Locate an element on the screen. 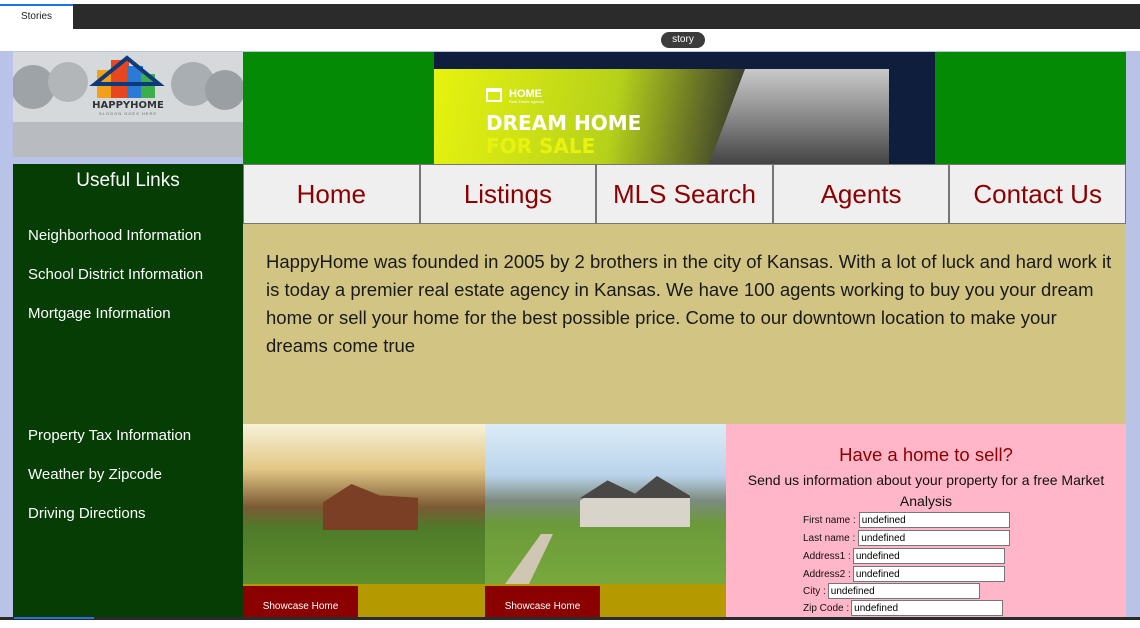  banner-headline-2: FOR SALE is located at coordinates (541, 146).